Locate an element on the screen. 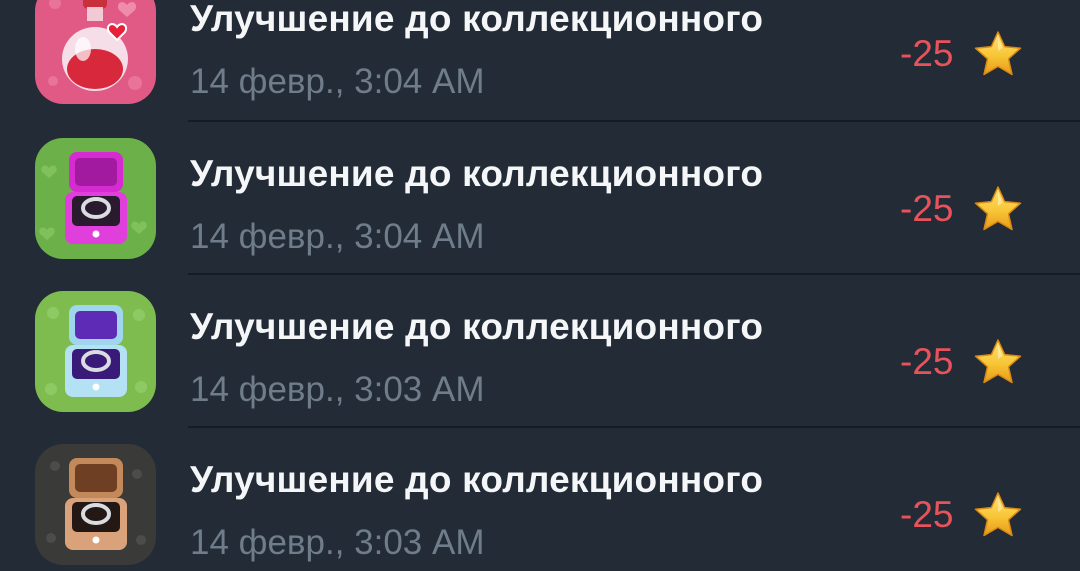 This screenshot has height=571, width=1080. love-potion-gift-icon is located at coordinates (95, 52).